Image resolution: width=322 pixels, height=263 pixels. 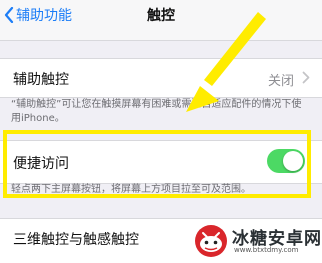 What do you see at coordinates (76, 240) in the screenshot?
I see `3d-touch-label: 三维触控与触感触控` at bounding box center [76, 240].